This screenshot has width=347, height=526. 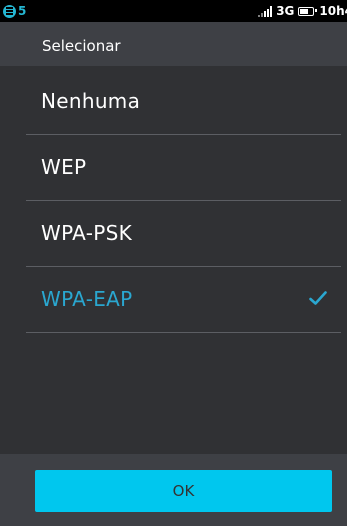 What do you see at coordinates (86, 233) in the screenshot?
I see `option-label: WPA-PSK` at bounding box center [86, 233].